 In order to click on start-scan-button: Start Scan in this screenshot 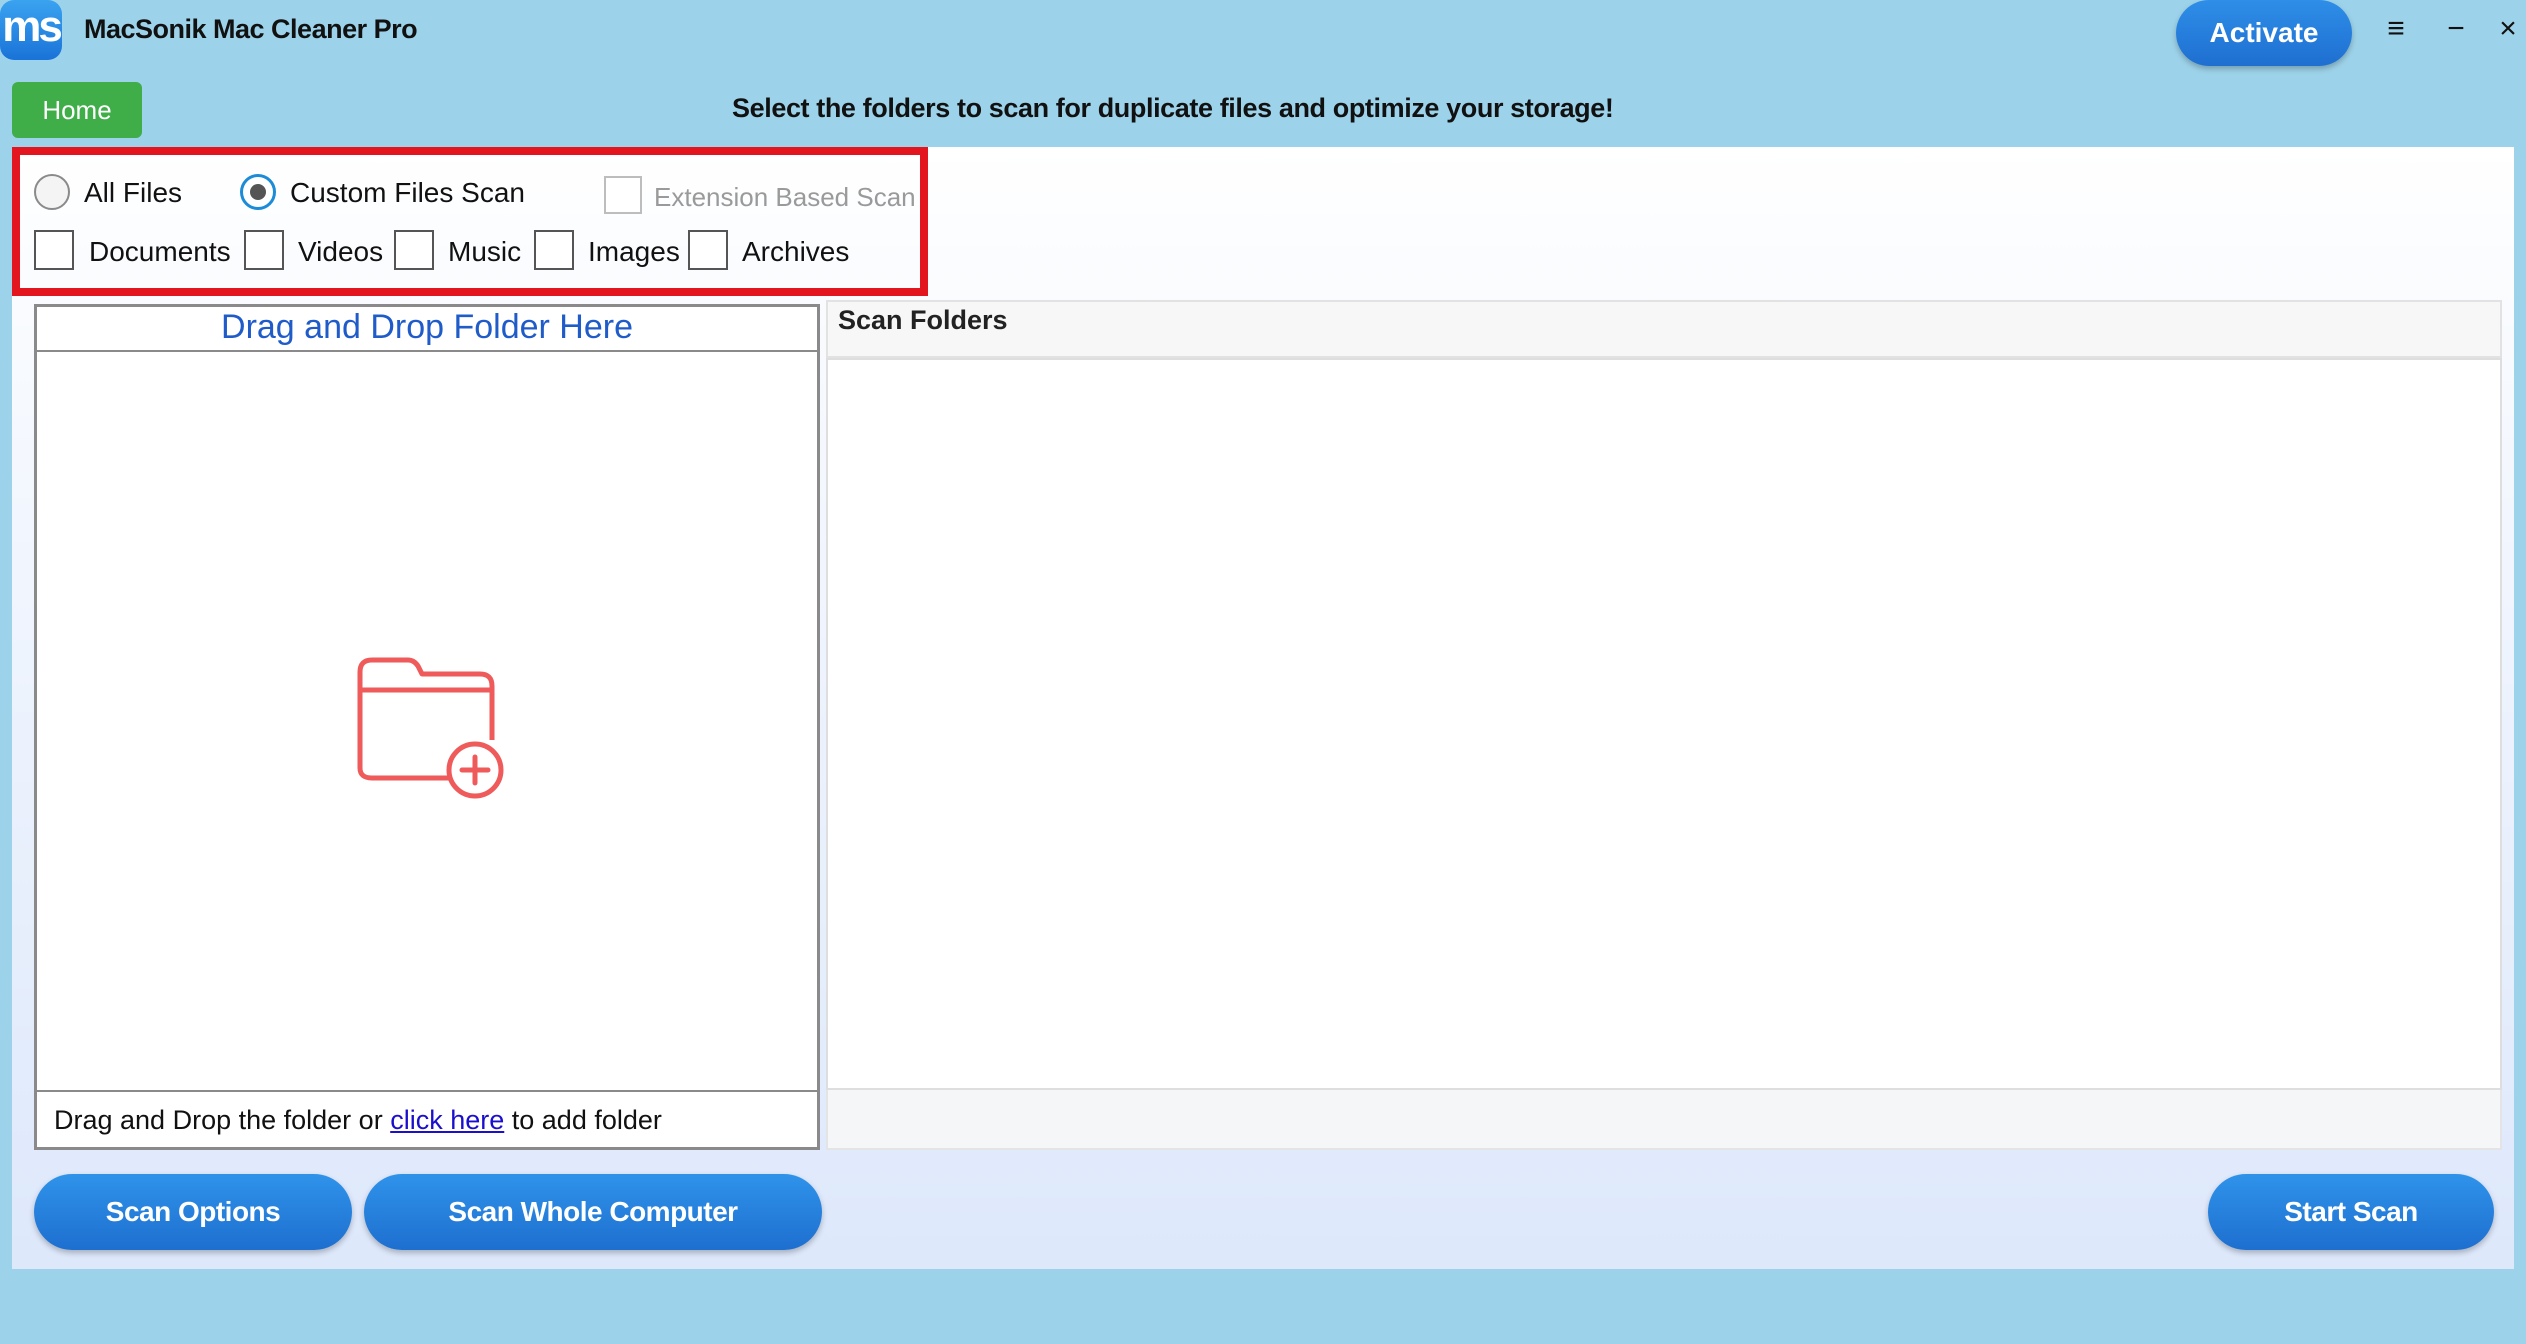, I will do `click(2351, 1212)`.